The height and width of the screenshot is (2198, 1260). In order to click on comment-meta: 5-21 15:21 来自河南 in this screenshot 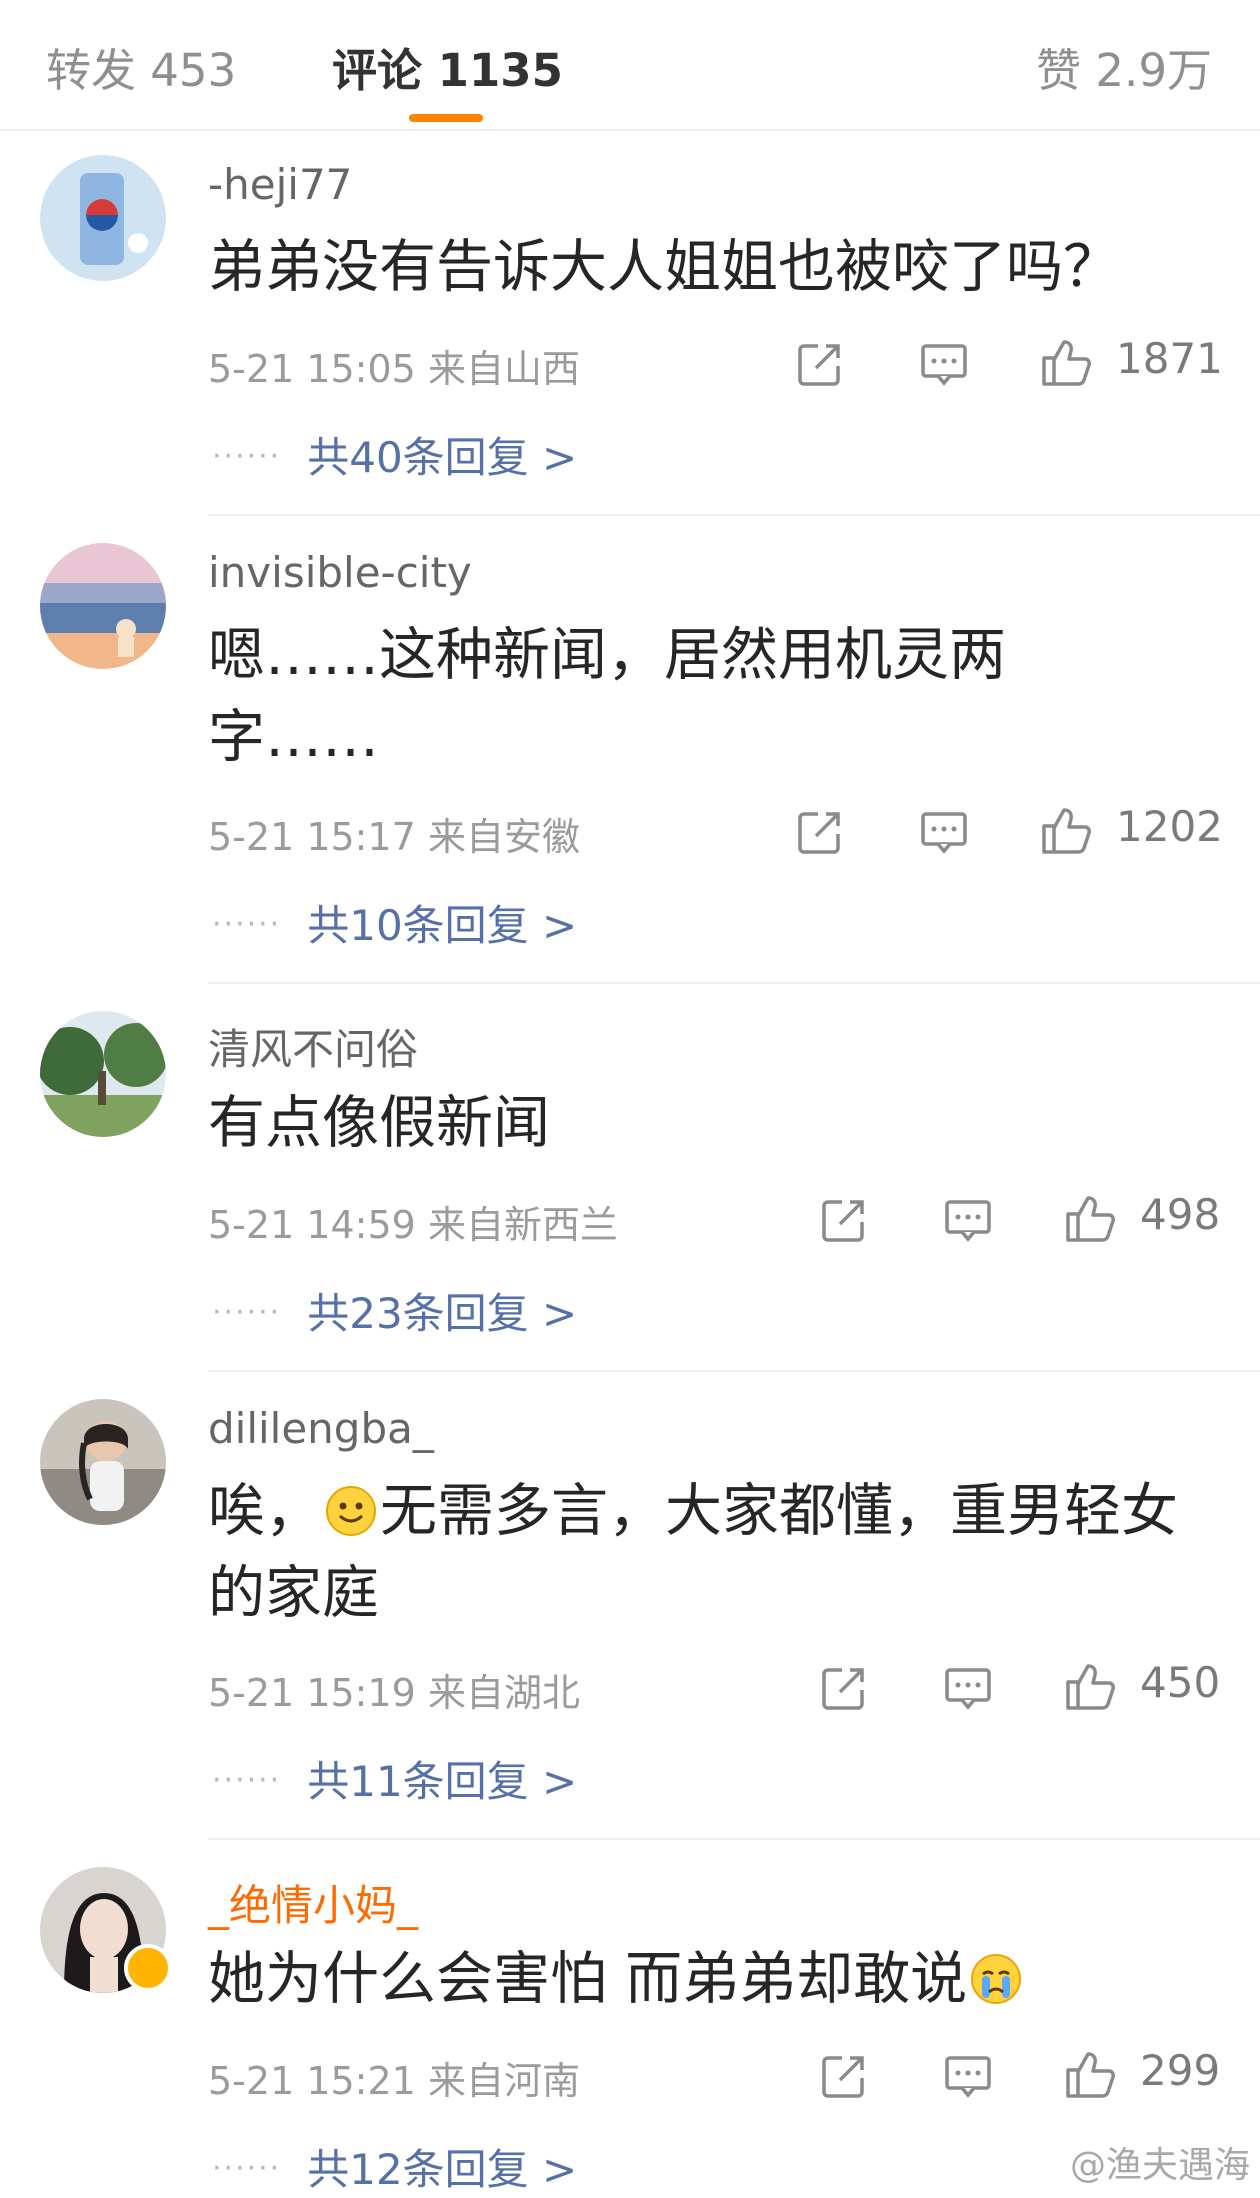, I will do `click(394, 2077)`.